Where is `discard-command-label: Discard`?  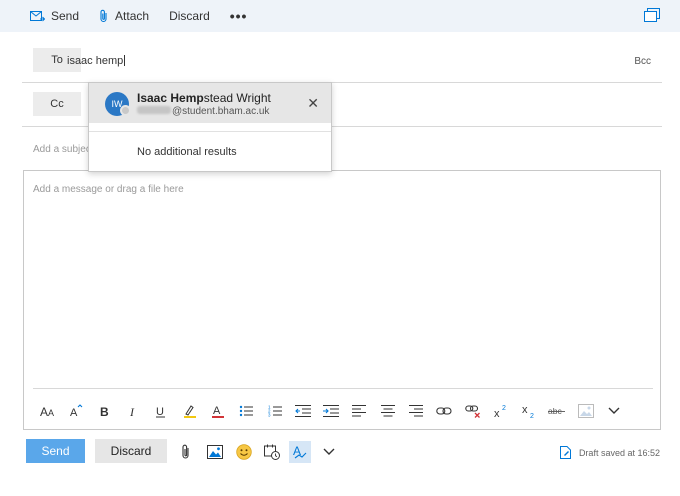 discard-command-label: Discard is located at coordinates (189, 16).